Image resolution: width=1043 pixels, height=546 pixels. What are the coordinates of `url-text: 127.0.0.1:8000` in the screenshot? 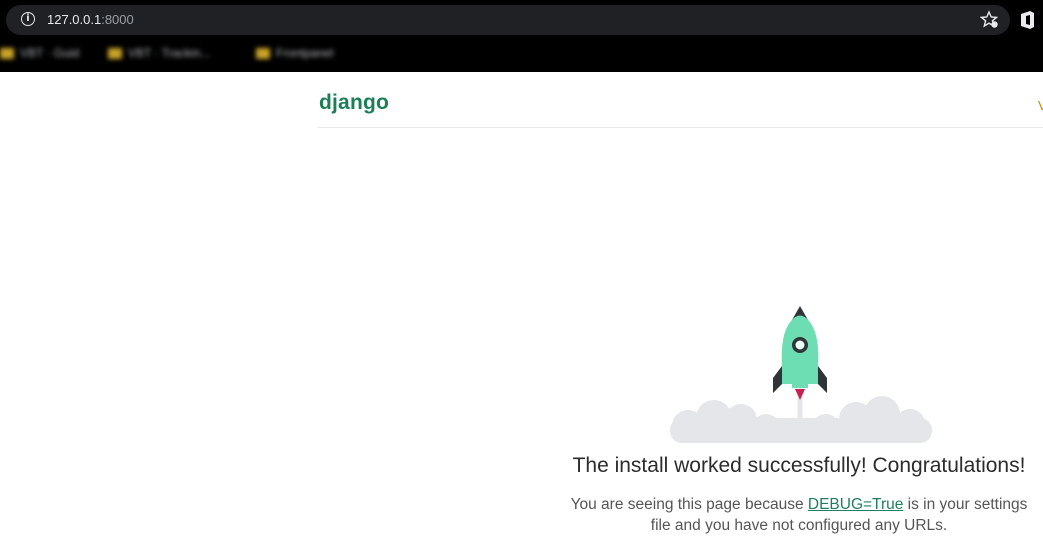 It's located at (90, 19).